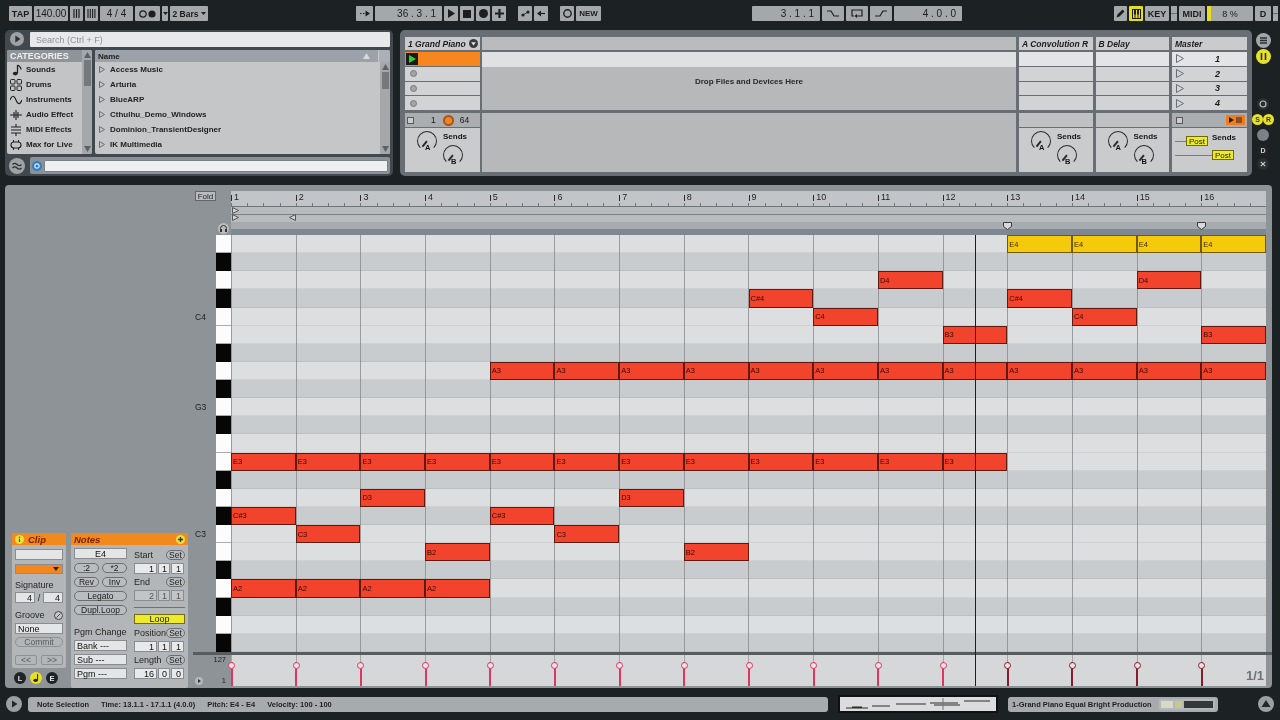  Describe the element at coordinates (237, 84) in the screenshot. I see `browser-item: Arturia` at that location.